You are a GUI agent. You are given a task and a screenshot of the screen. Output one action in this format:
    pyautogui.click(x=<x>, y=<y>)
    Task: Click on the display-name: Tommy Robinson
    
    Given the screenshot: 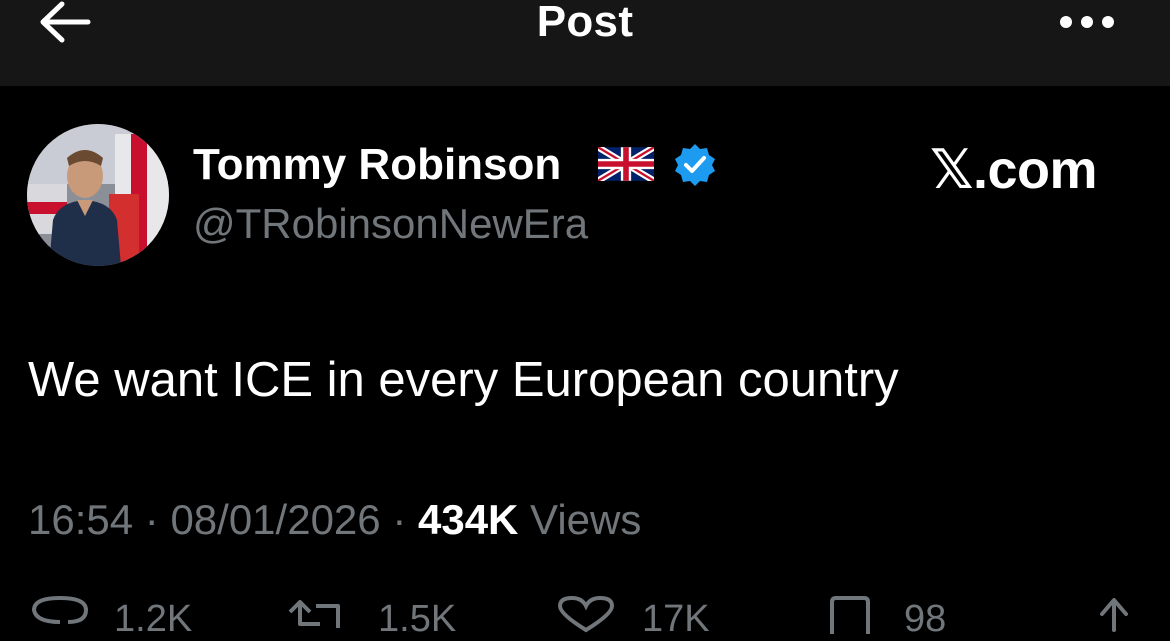 What is the action you would take?
    pyautogui.click(x=377, y=165)
    